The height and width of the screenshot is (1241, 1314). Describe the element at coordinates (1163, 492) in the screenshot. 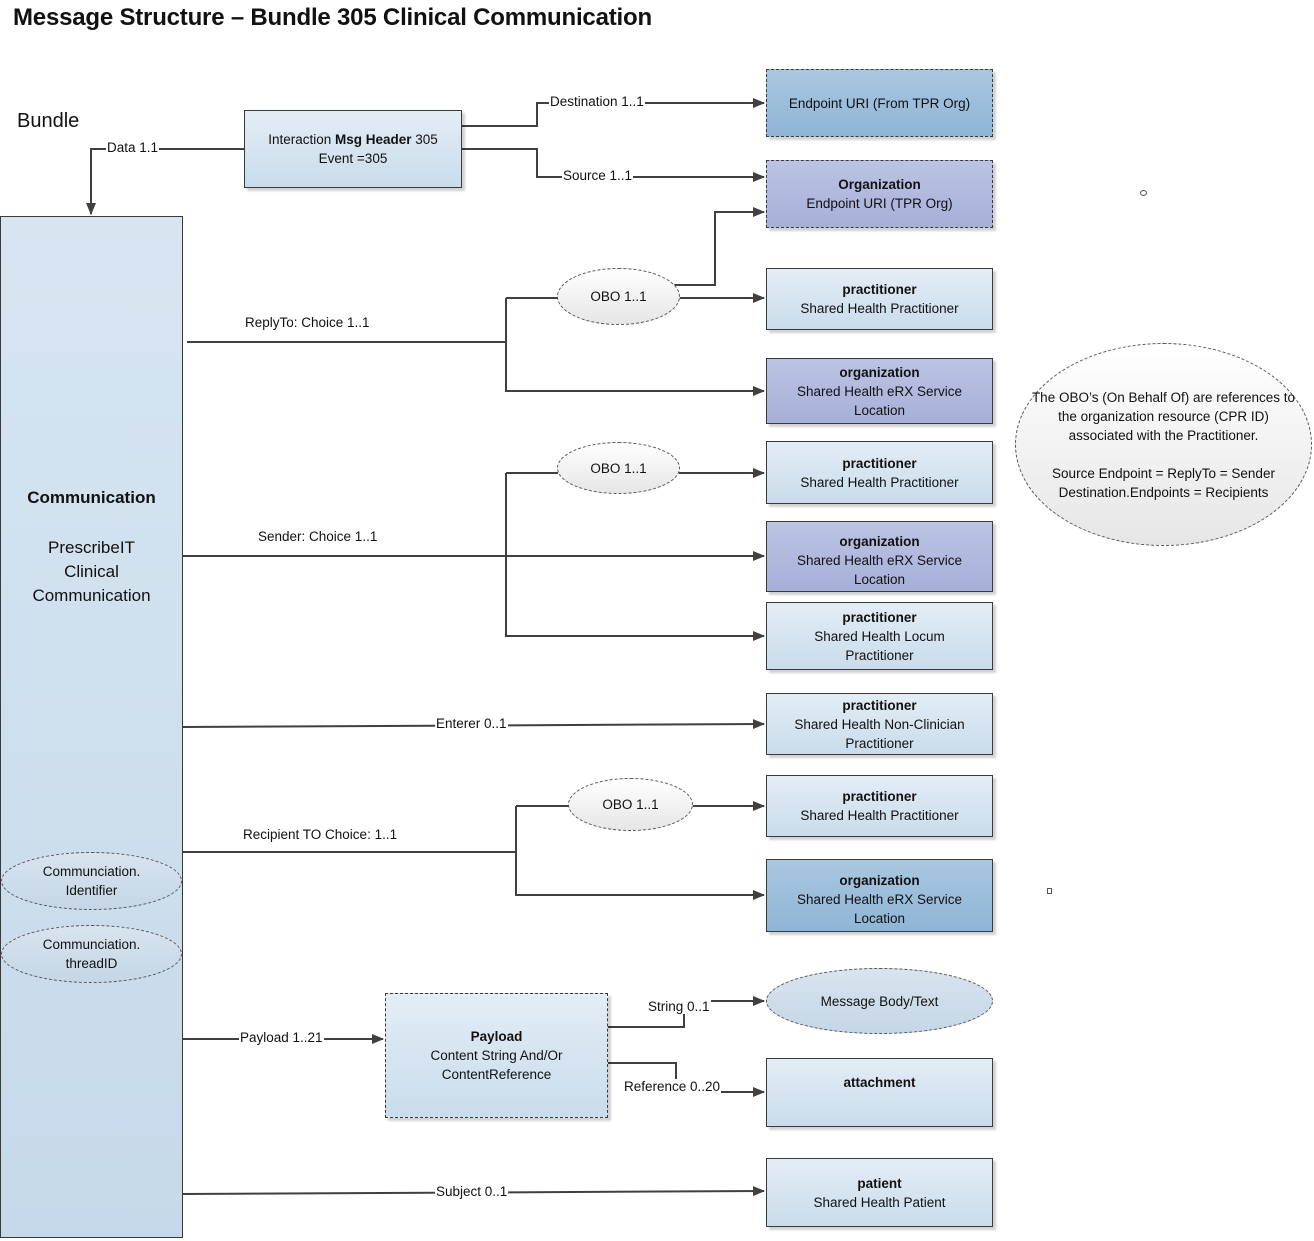

I see `note-paragraph-2-line-2: Destination.Endpoints = Recipients` at that location.